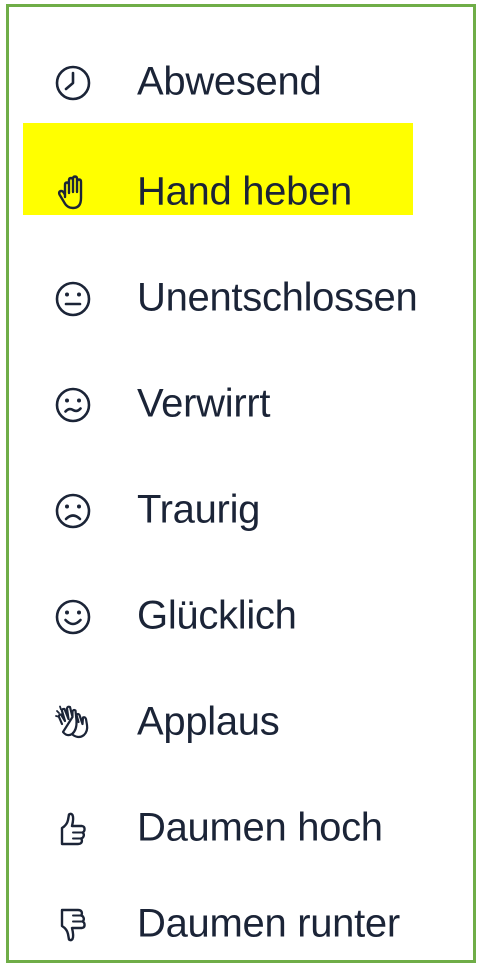  What do you see at coordinates (260, 827) in the screenshot?
I see `menu-item-label: Daumen hoch` at bounding box center [260, 827].